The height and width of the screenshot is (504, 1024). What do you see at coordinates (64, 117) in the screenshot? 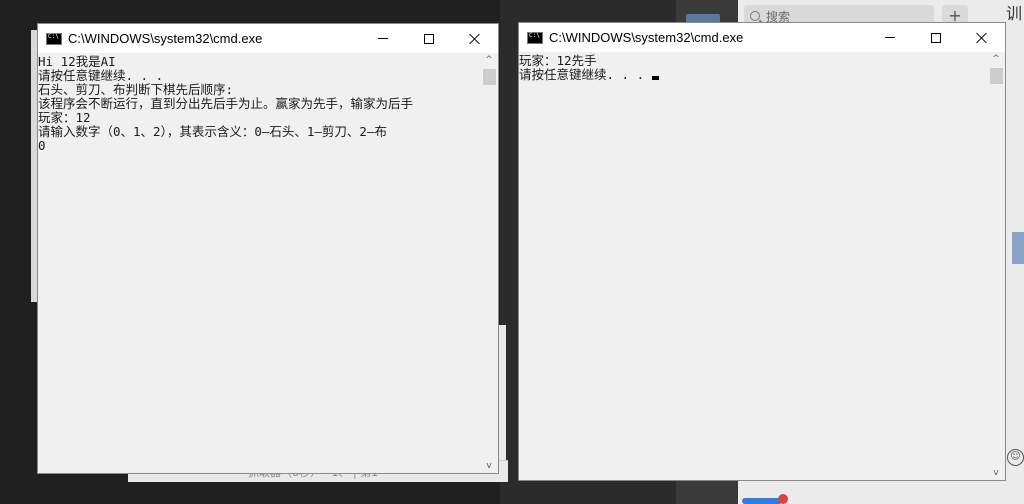
I see `console-line: 玩家：12` at bounding box center [64, 117].